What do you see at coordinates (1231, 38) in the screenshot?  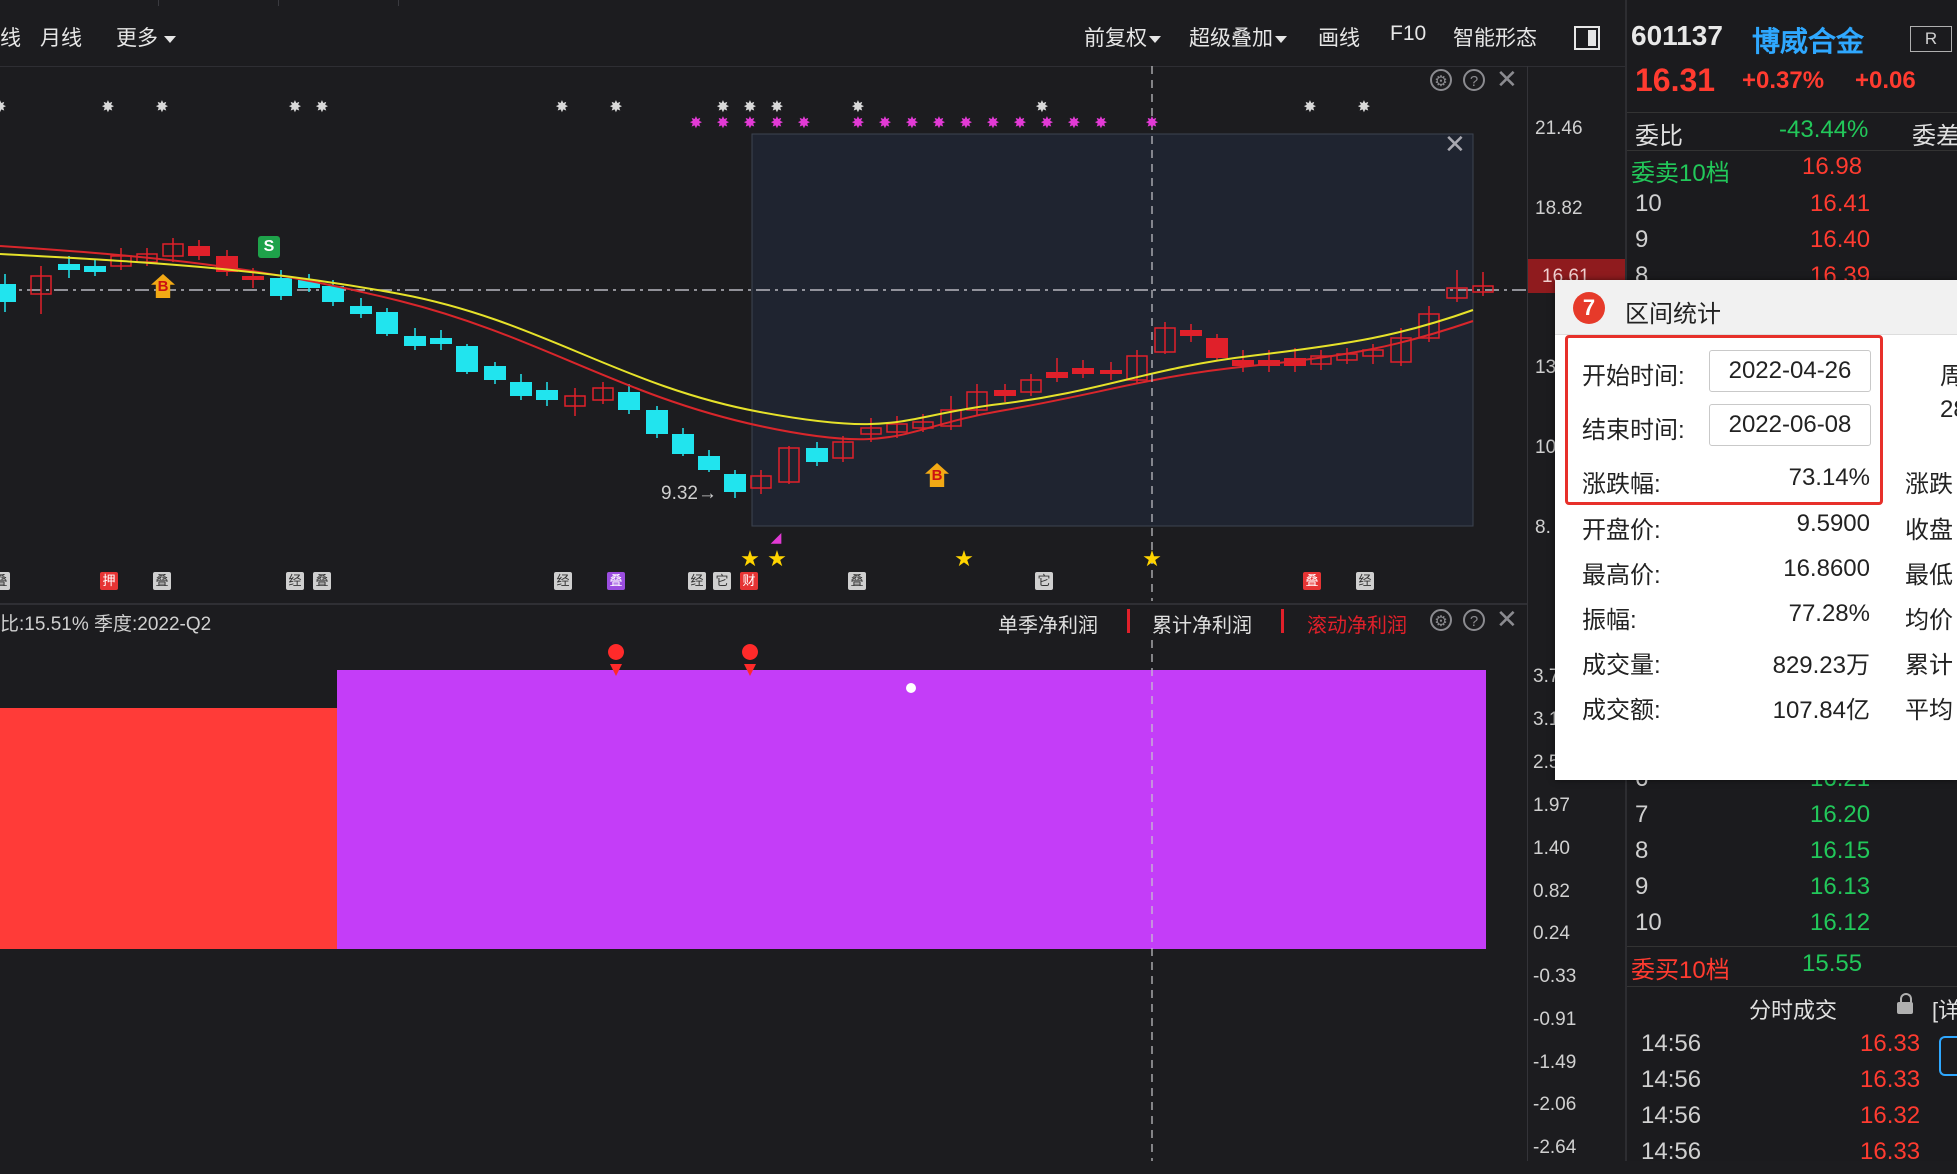 I see `overlay-menu-label: 超级叠加` at bounding box center [1231, 38].